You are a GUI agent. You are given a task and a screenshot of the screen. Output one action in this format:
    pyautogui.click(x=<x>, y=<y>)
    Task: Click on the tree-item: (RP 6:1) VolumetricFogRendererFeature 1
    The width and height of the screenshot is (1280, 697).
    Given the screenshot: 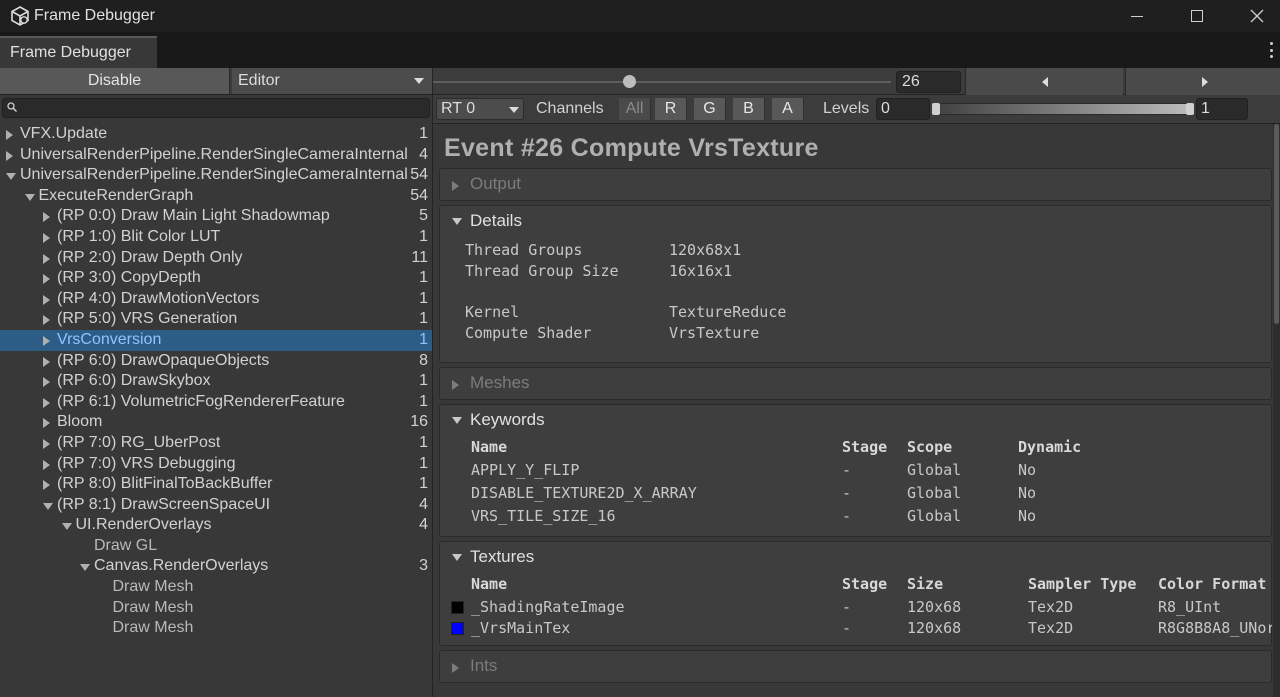 What is the action you would take?
    pyautogui.click(x=216, y=402)
    